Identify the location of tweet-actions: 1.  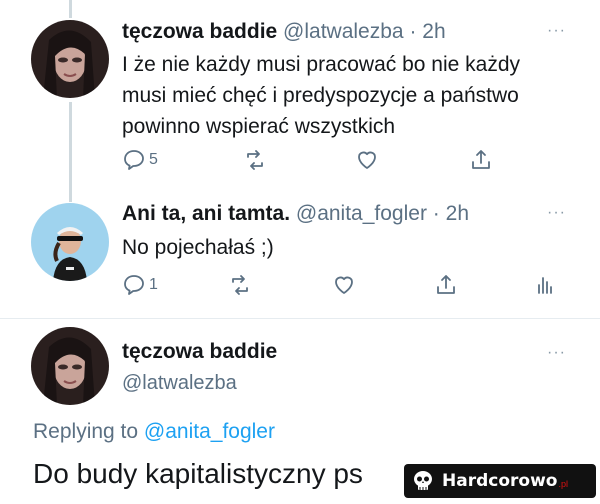
(300, 288).